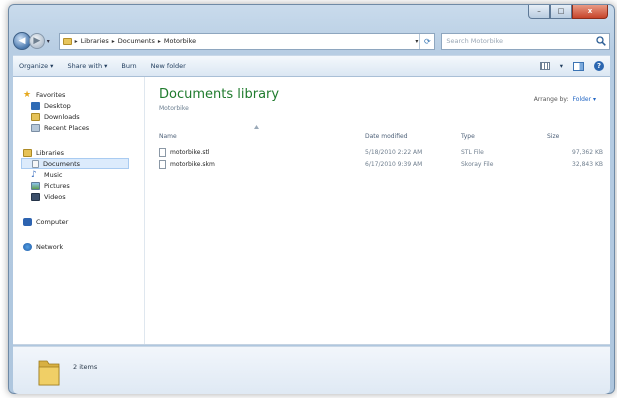 This screenshot has width=617, height=398. What do you see at coordinates (544, 66) in the screenshot?
I see `change-view-icon` at bounding box center [544, 66].